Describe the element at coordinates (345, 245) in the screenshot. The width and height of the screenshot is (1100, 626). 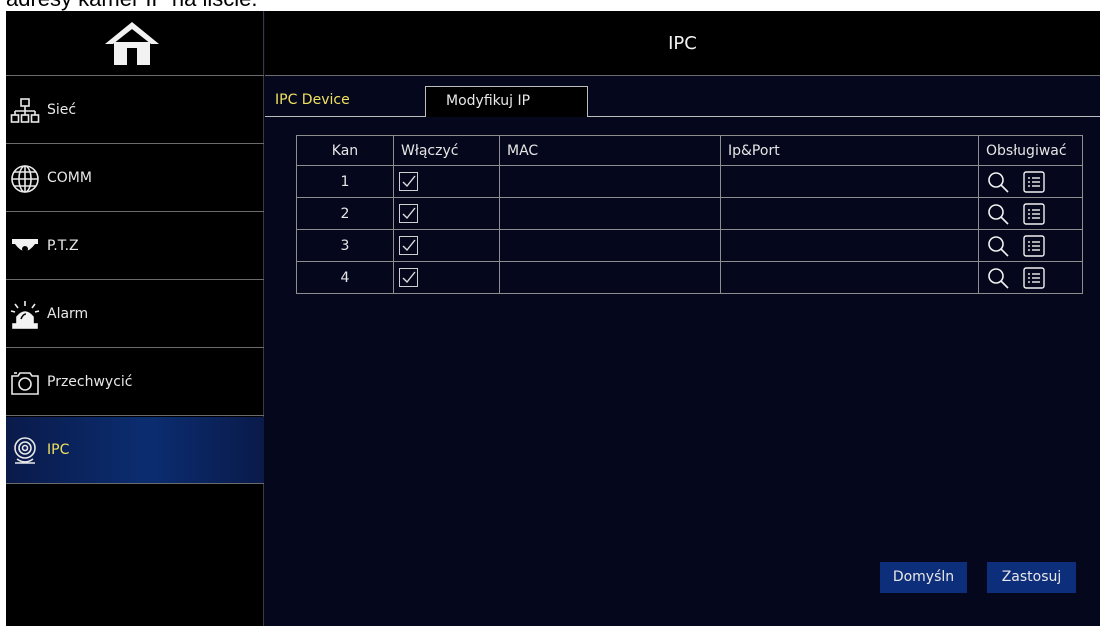
I see `channel-number: 3` at that location.